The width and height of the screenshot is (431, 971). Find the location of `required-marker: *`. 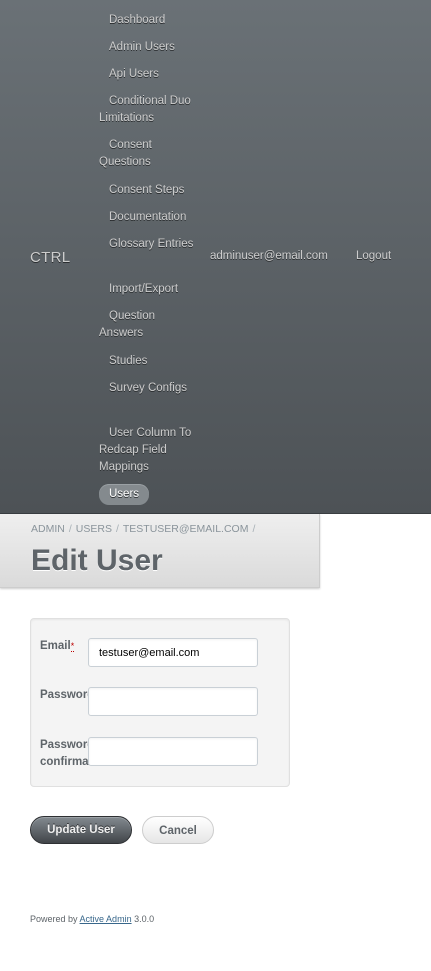

required-marker: * is located at coordinates (72, 646).